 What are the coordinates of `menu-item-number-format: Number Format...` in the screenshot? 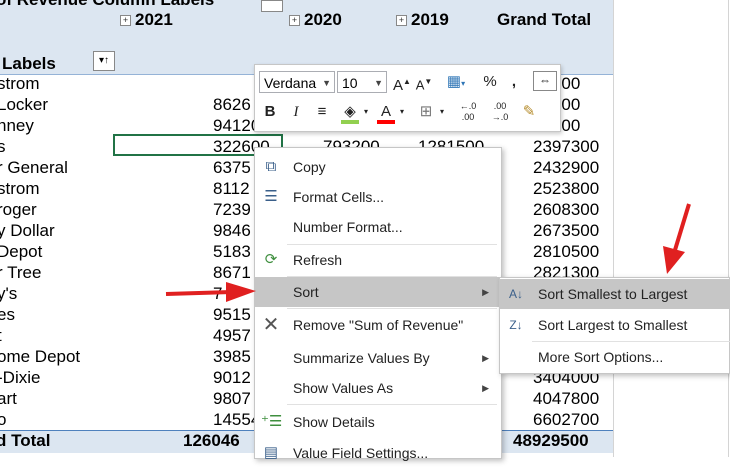 It's located at (378, 227).